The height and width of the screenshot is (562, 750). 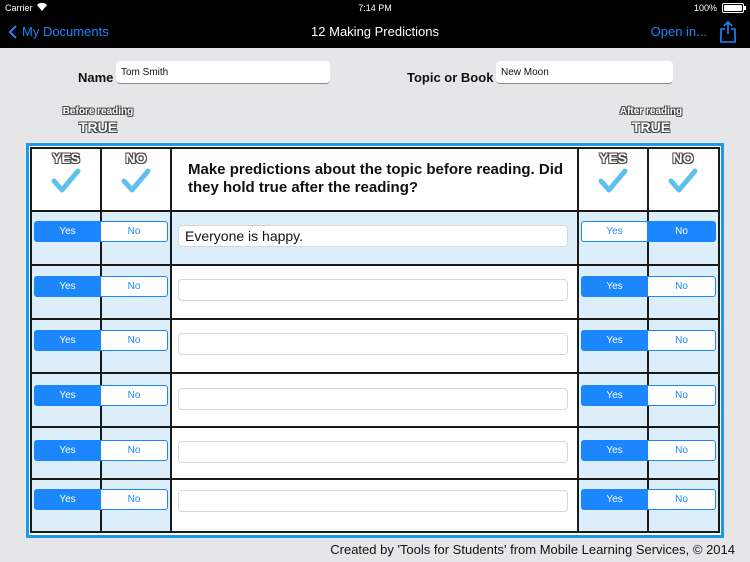 I want to click on after-reading-value: TRUE, so click(x=651, y=127).